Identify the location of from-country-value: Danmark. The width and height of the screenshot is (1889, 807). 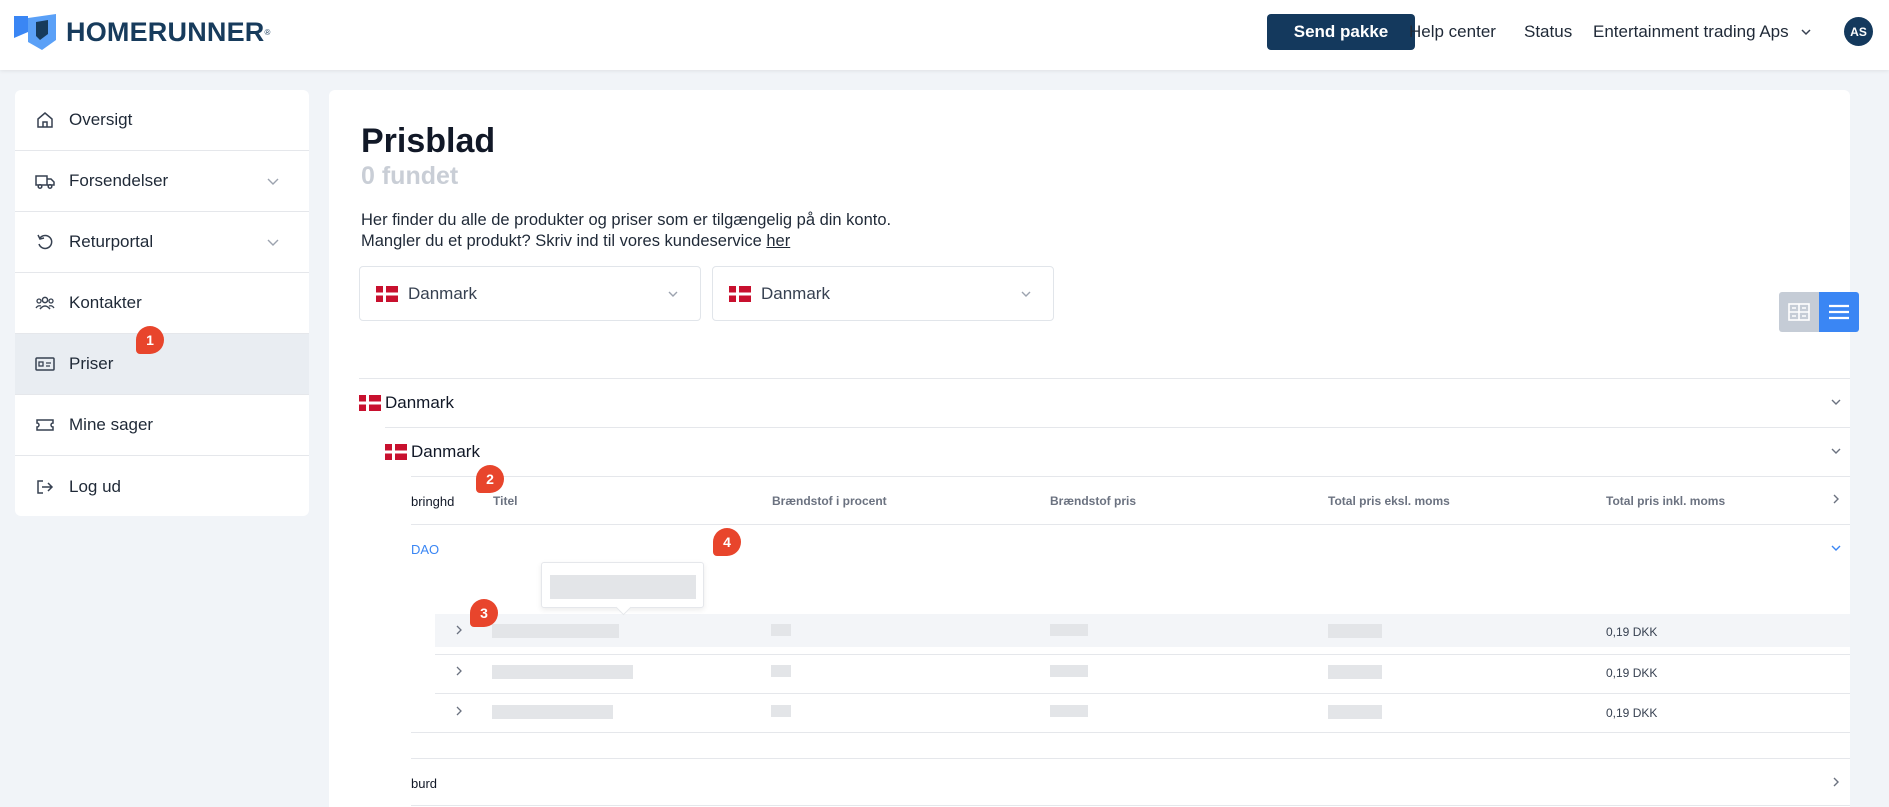
(442, 293).